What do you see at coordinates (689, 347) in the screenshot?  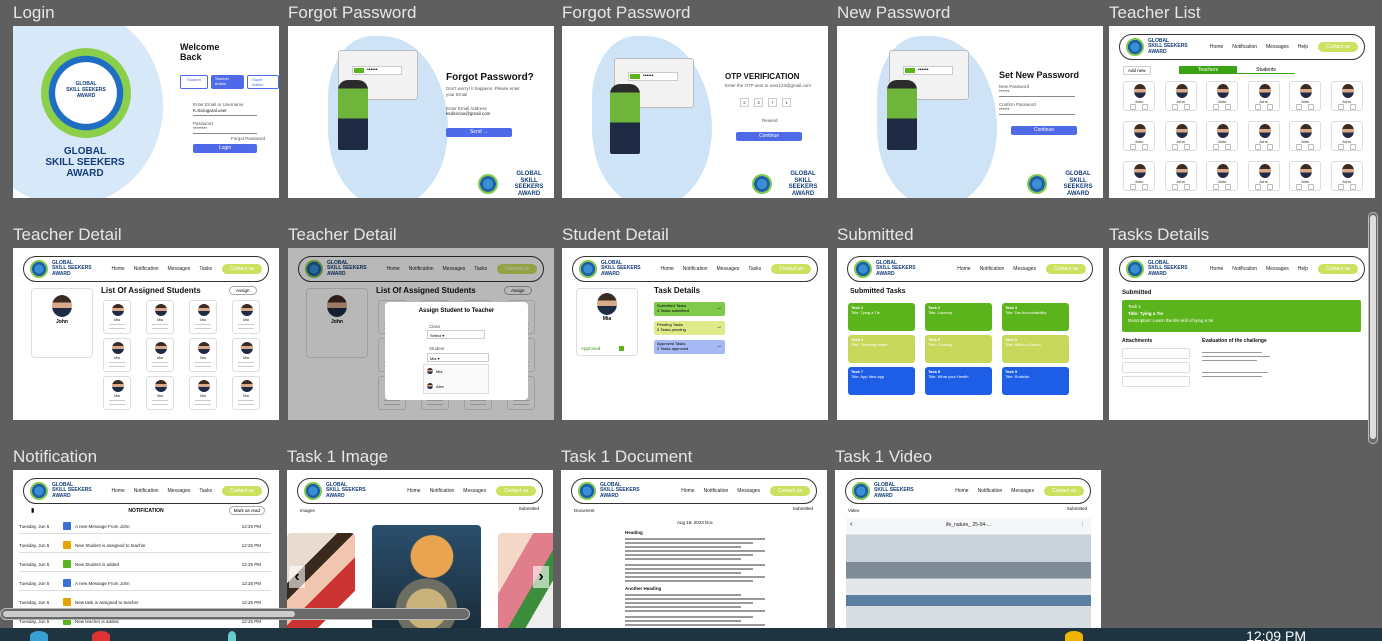 I see `approved-tasks-item: Approved Tasks 2 Tasks approved →` at bounding box center [689, 347].